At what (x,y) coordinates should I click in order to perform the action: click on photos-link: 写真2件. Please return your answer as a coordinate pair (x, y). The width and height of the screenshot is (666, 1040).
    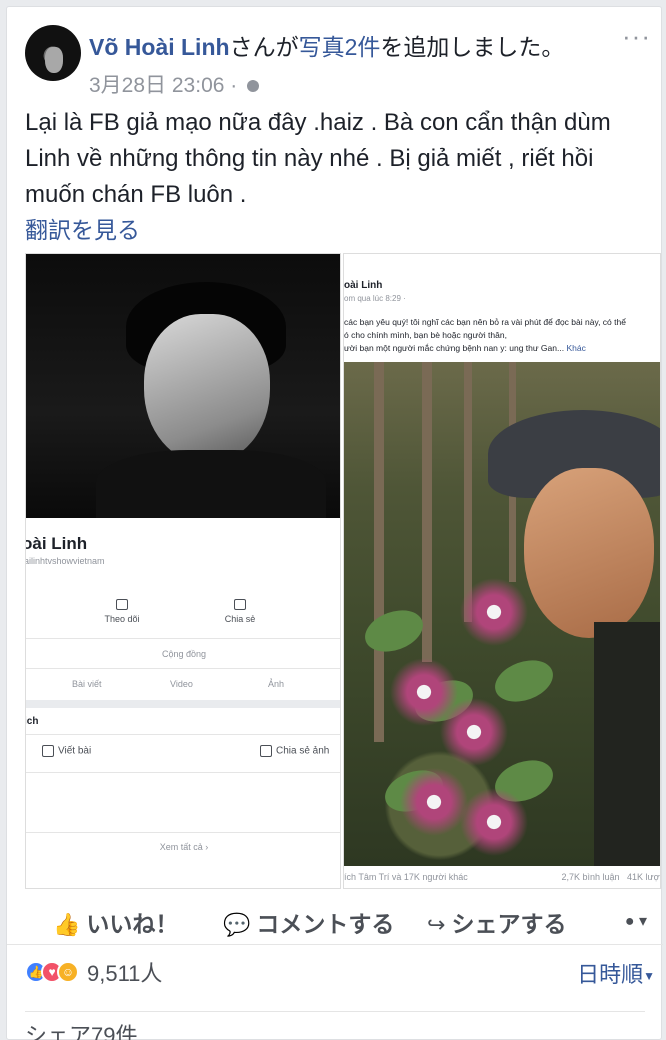
    Looking at the image, I should click on (340, 47).